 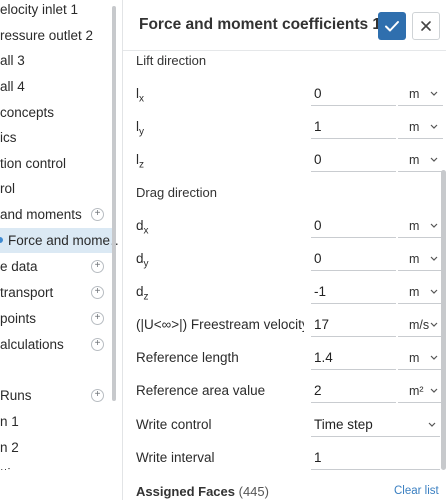 I want to click on tree-item-label: alculations, so click(x=32, y=344).